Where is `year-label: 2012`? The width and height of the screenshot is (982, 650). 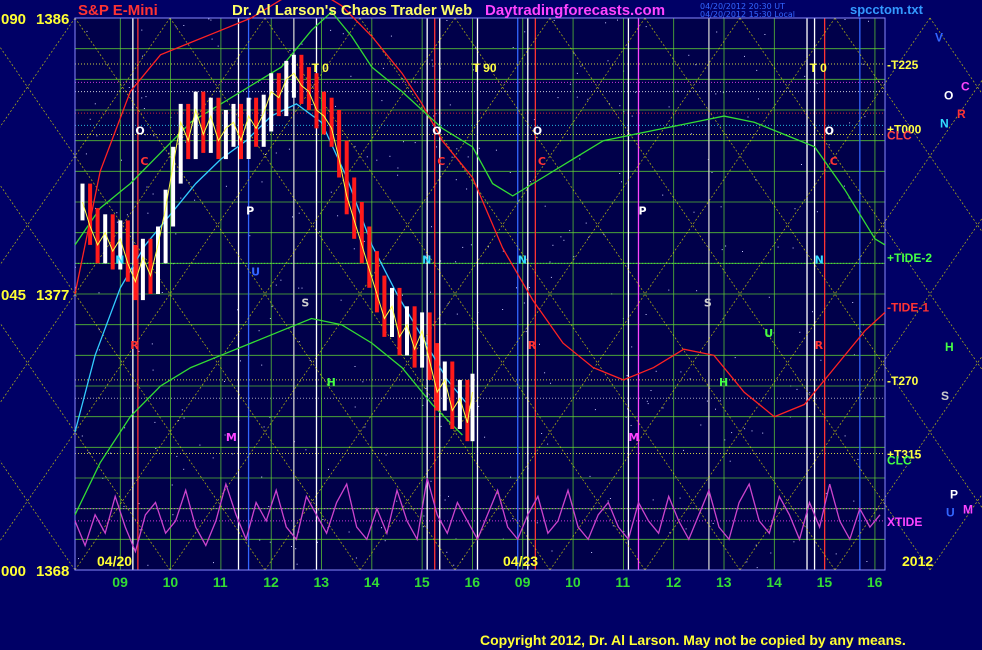 year-label: 2012 is located at coordinates (917, 561).